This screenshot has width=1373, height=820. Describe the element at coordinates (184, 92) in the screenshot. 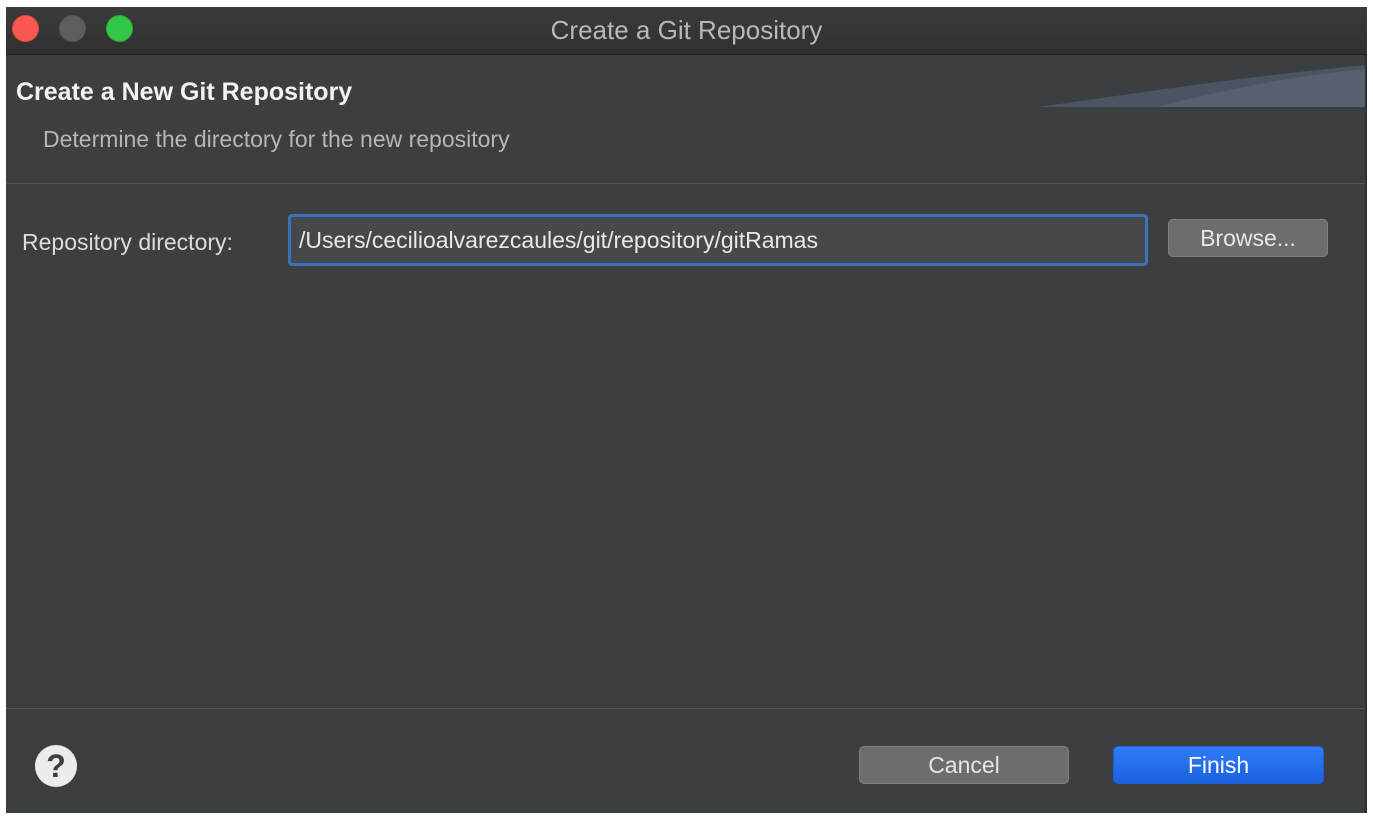

I see `page-title: Create a New Git Repository` at that location.